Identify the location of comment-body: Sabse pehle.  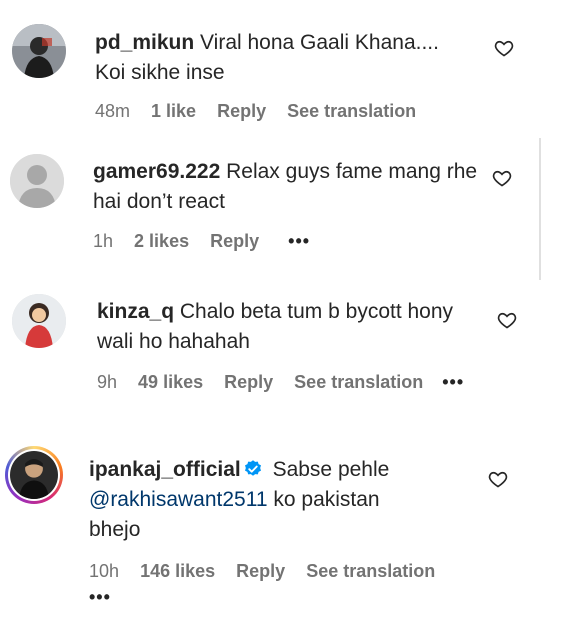
(331, 469).